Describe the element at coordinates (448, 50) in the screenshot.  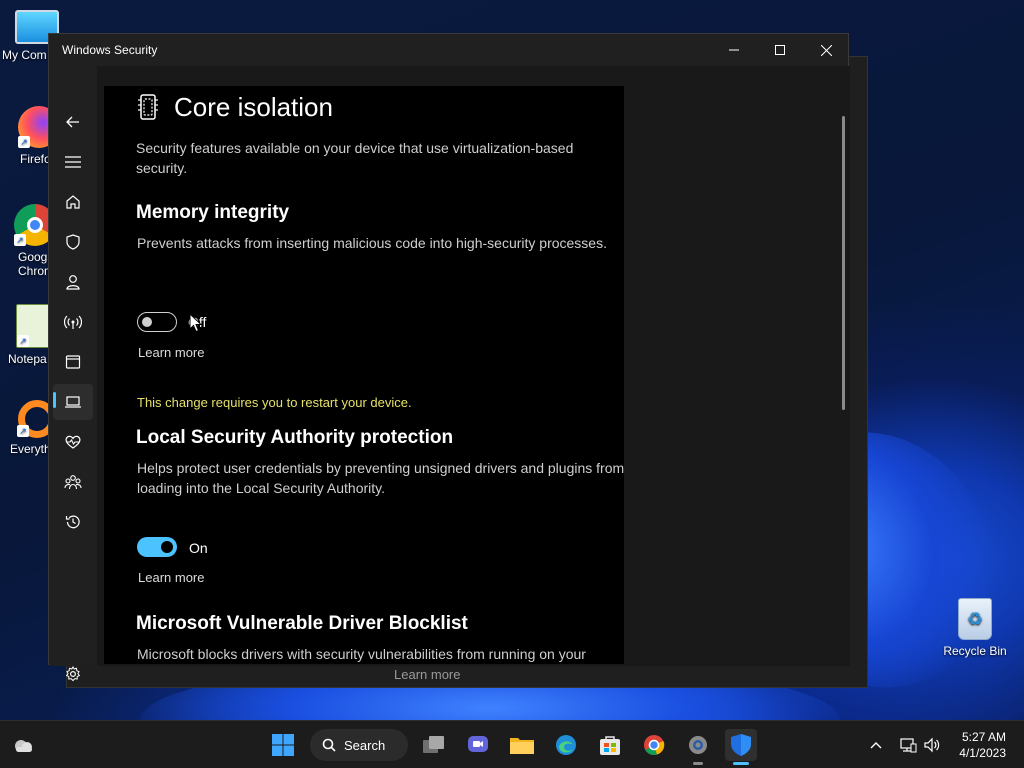
I see `title-bar: Windows Security` at that location.